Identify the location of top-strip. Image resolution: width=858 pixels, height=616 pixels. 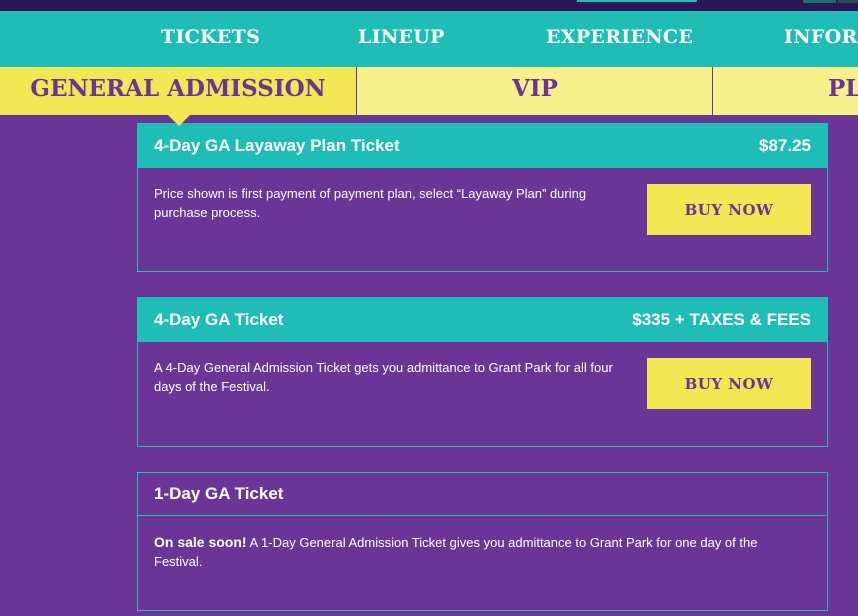
(429, 5).